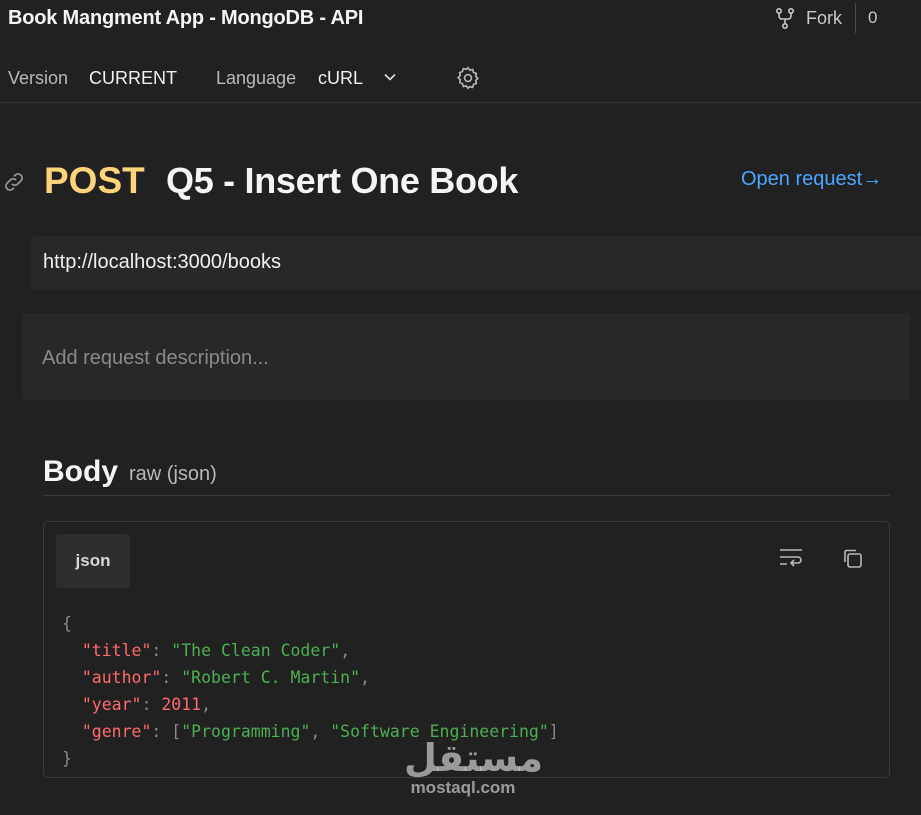  Describe the element at coordinates (116, 731) in the screenshot. I see `json-key: "genre"` at that location.